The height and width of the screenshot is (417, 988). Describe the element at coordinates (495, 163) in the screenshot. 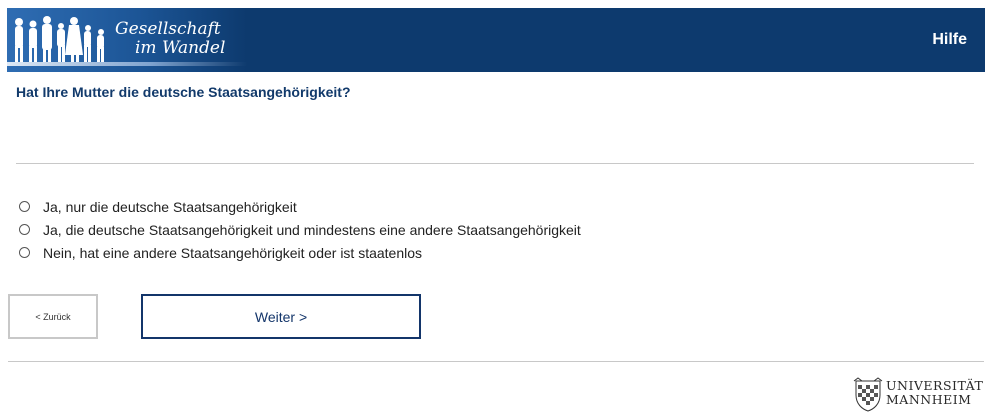

I see `divider` at that location.